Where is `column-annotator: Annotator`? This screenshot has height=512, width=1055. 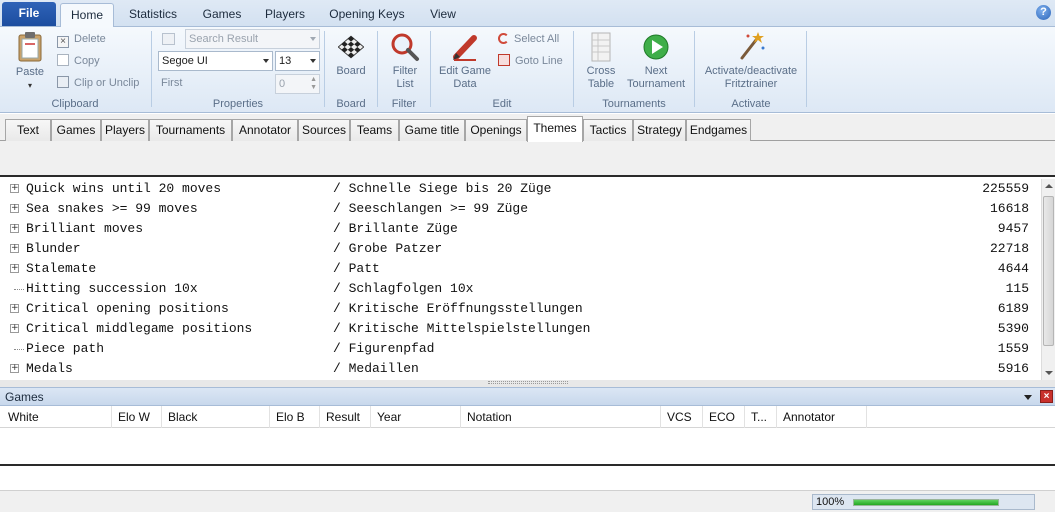
column-annotator: Annotator is located at coordinates (822, 417).